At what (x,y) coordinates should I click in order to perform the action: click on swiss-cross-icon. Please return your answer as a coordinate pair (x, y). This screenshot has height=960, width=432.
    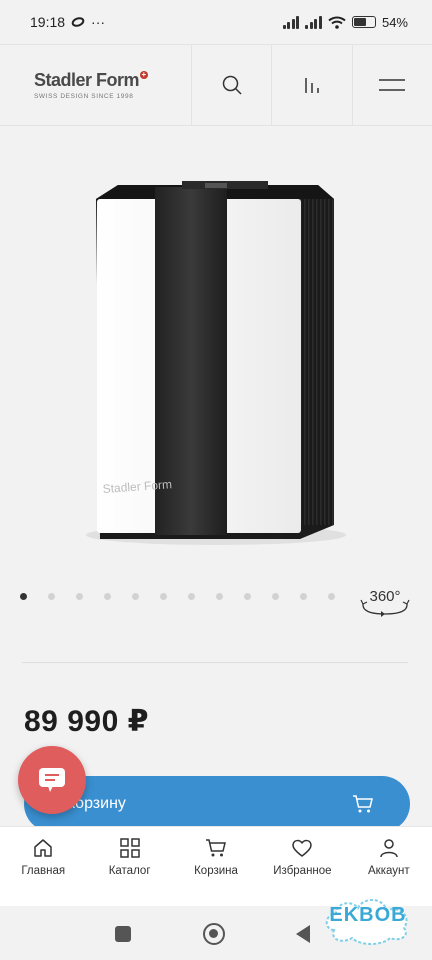
    Looking at the image, I should click on (144, 75).